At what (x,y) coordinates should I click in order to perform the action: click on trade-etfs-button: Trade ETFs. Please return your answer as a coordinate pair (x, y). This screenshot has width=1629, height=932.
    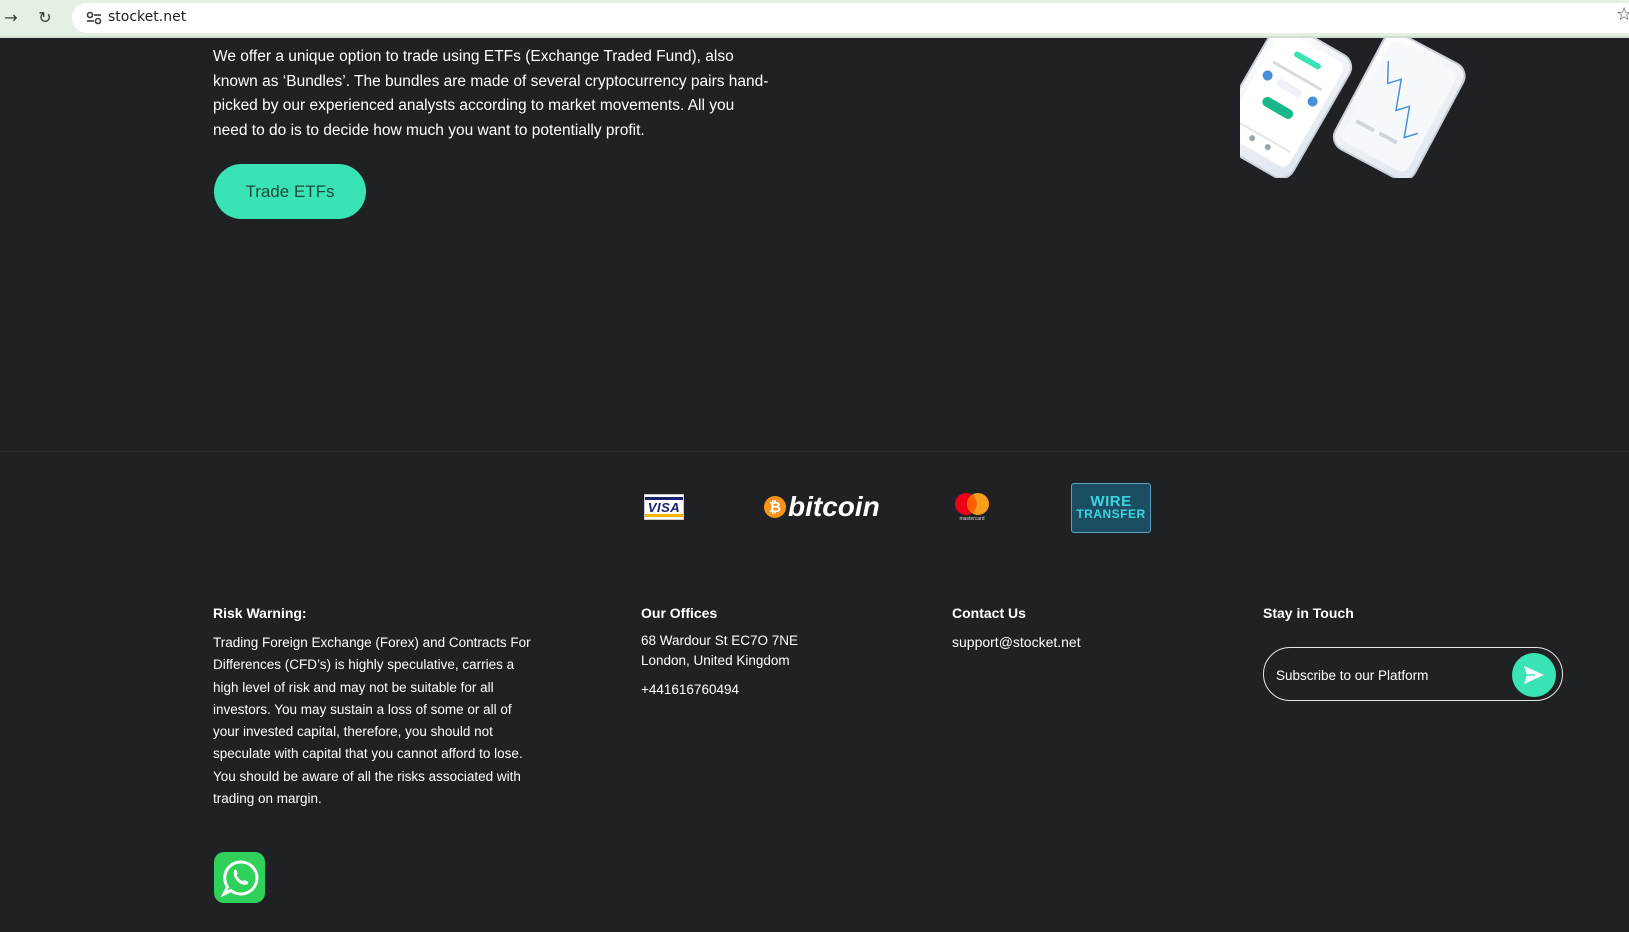
    Looking at the image, I should click on (290, 191).